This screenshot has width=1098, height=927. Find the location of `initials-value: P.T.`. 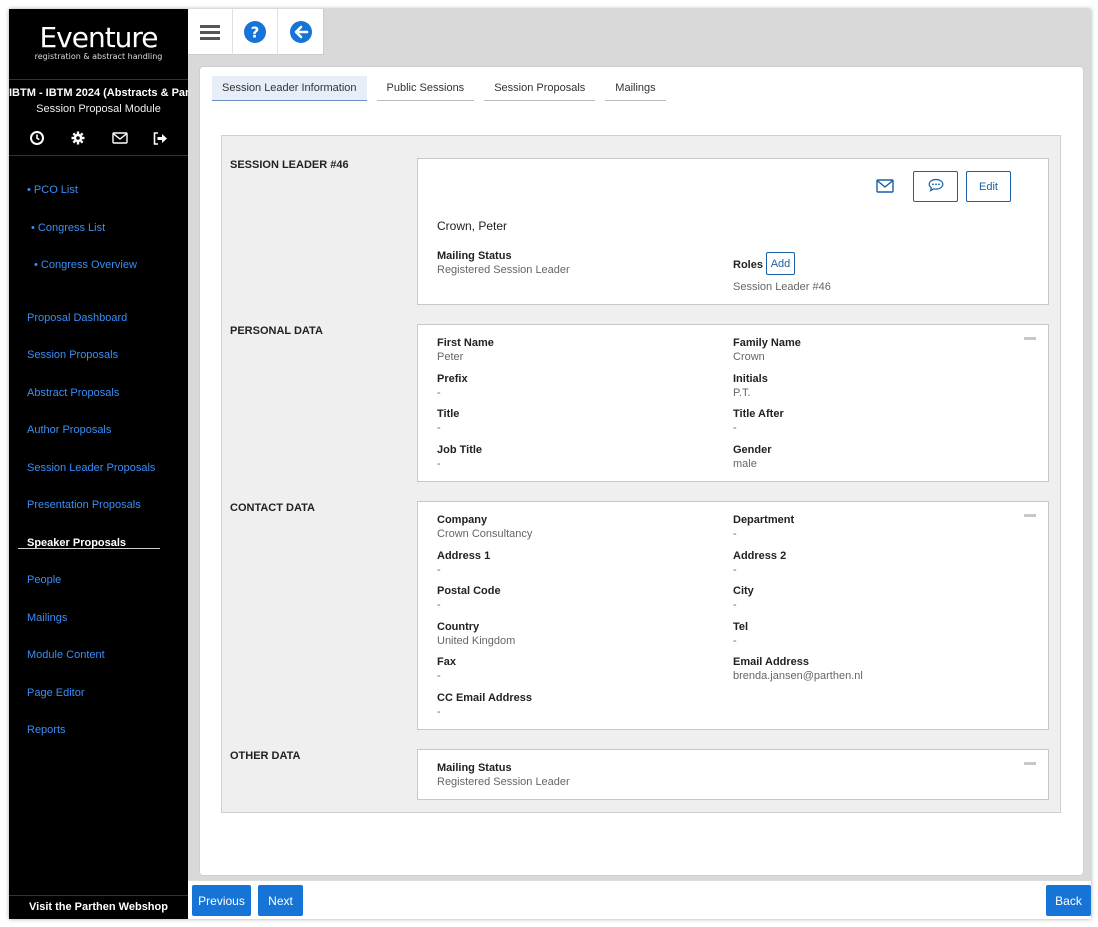

initials-value: P.T. is located at coordinates (742, 393).